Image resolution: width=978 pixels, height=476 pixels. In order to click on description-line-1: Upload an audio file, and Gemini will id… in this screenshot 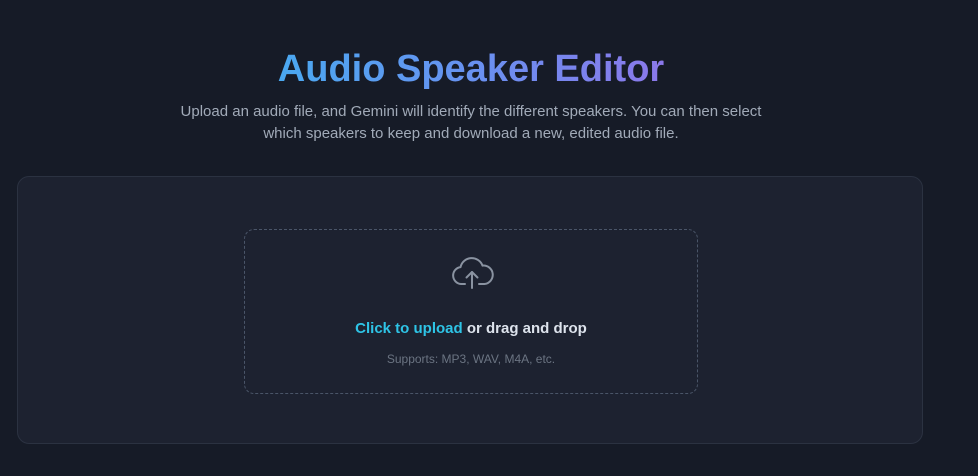, I will do `click(471, 111)`.